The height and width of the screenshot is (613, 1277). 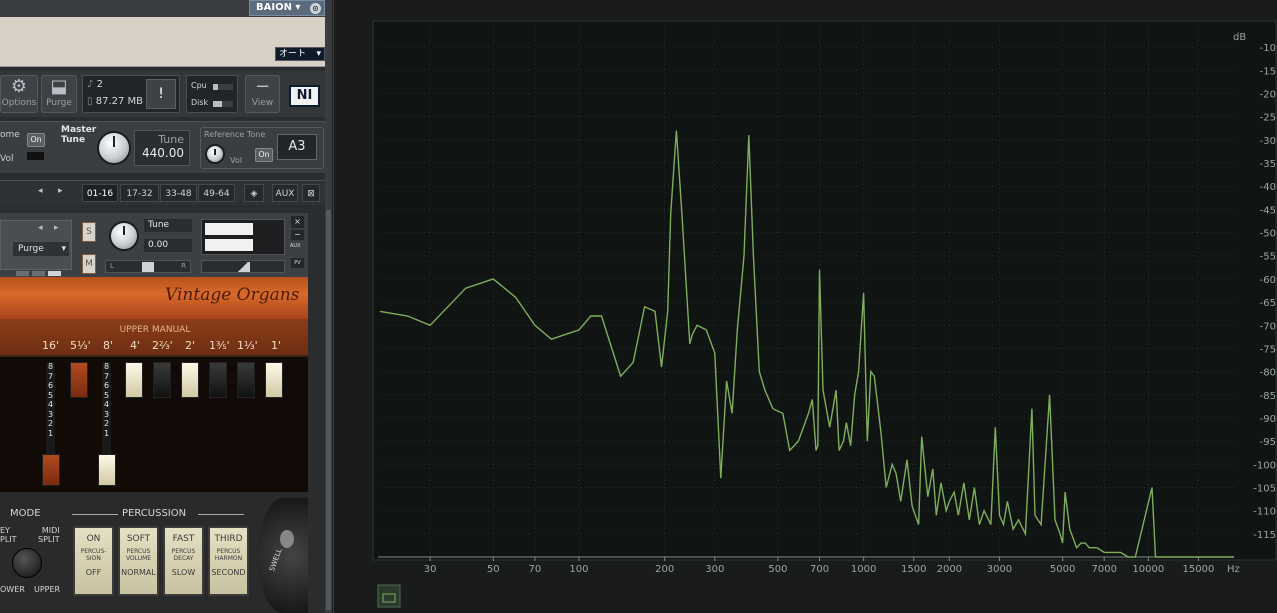 I want to click on solo-button: S, so click(x=89, y=232).